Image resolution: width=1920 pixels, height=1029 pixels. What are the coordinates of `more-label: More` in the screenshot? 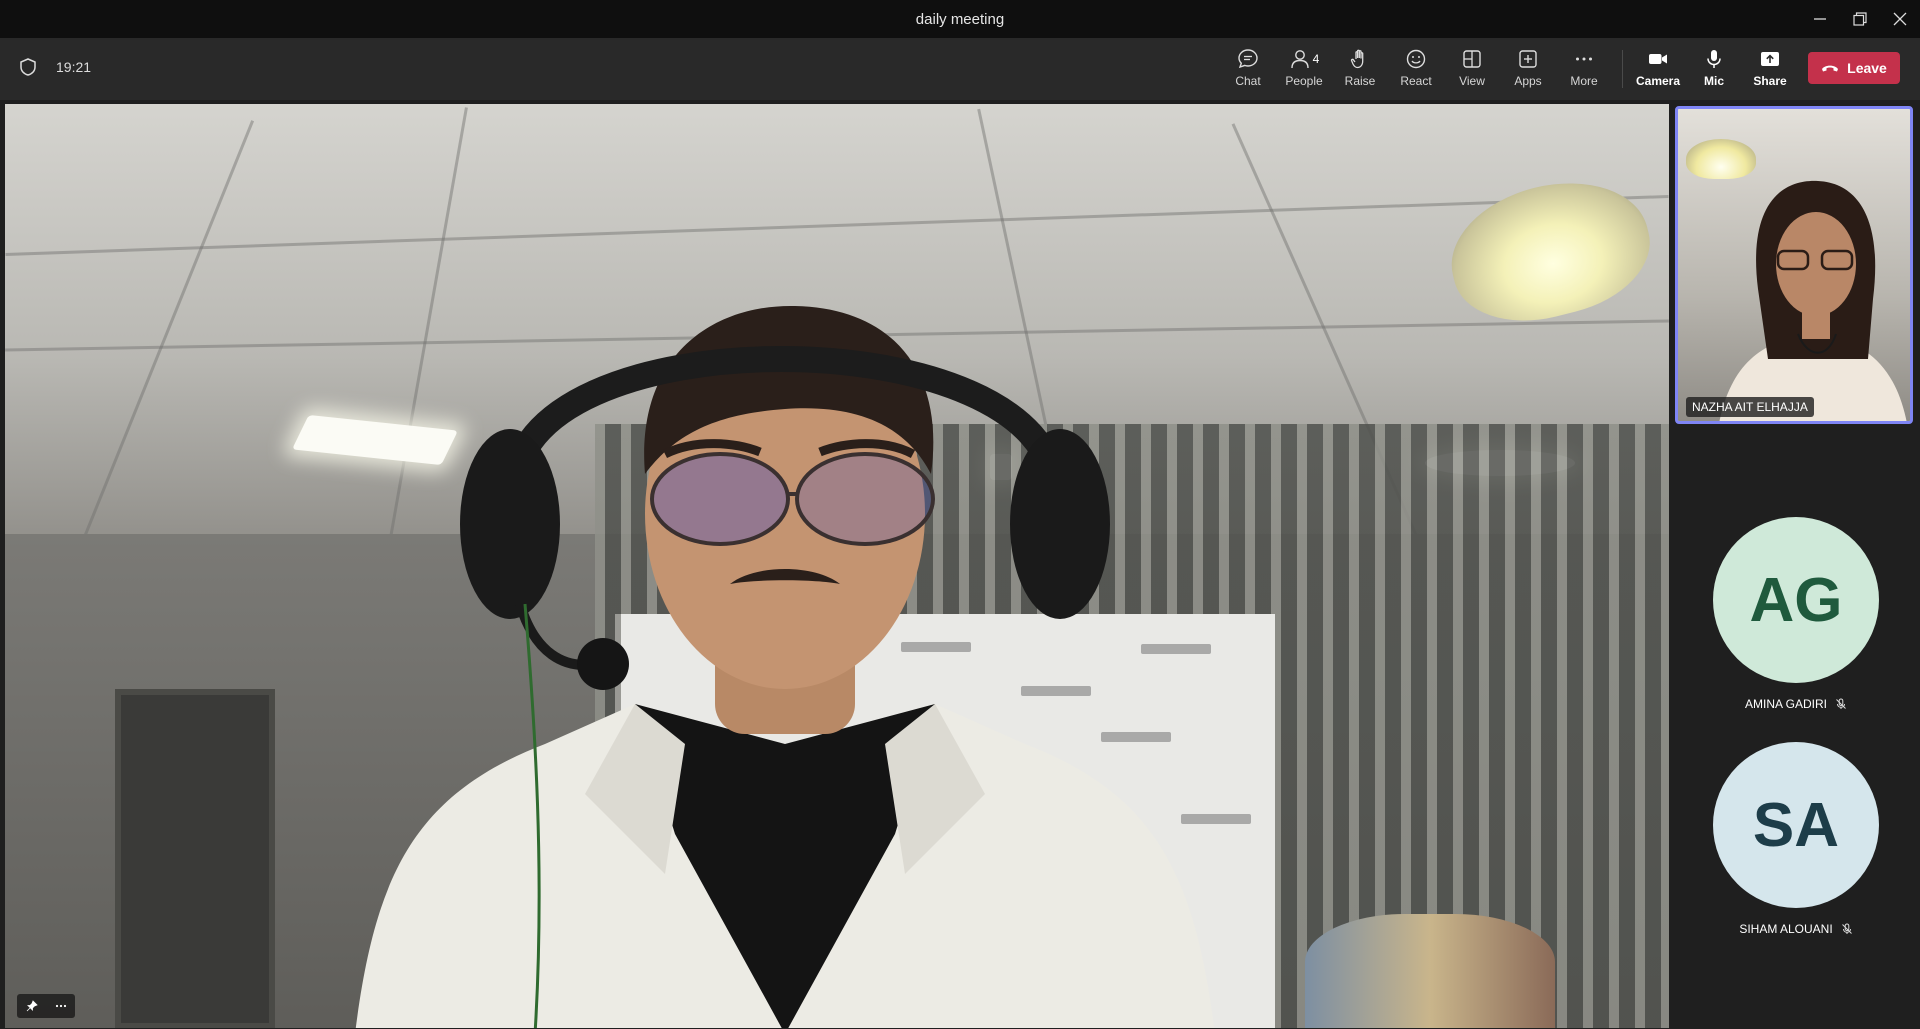 It's located at (1584, 81).